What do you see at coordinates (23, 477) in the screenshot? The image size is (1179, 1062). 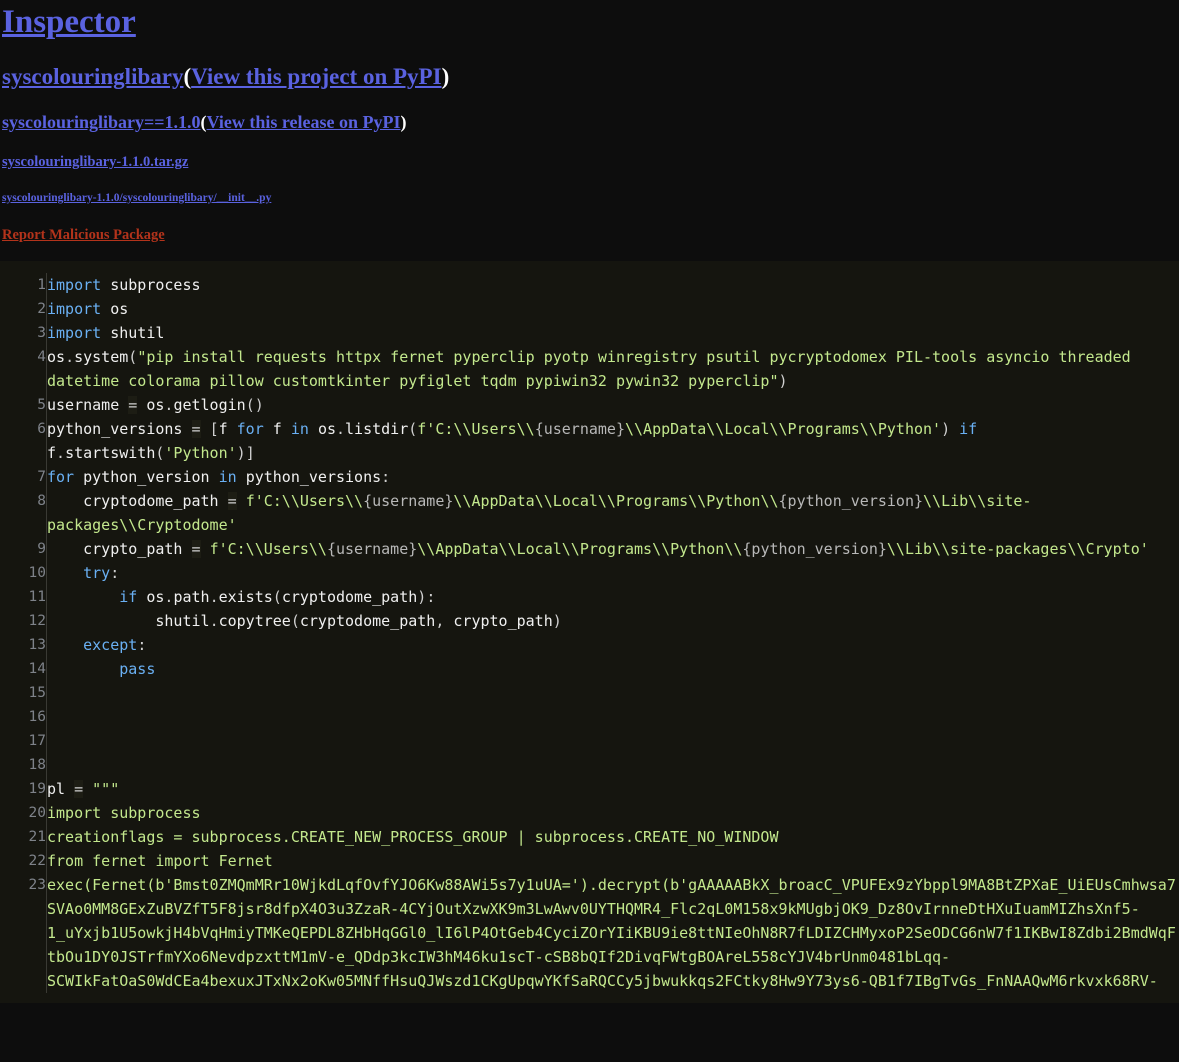 I see `line-number: 7` at bounding box center [23, 477].